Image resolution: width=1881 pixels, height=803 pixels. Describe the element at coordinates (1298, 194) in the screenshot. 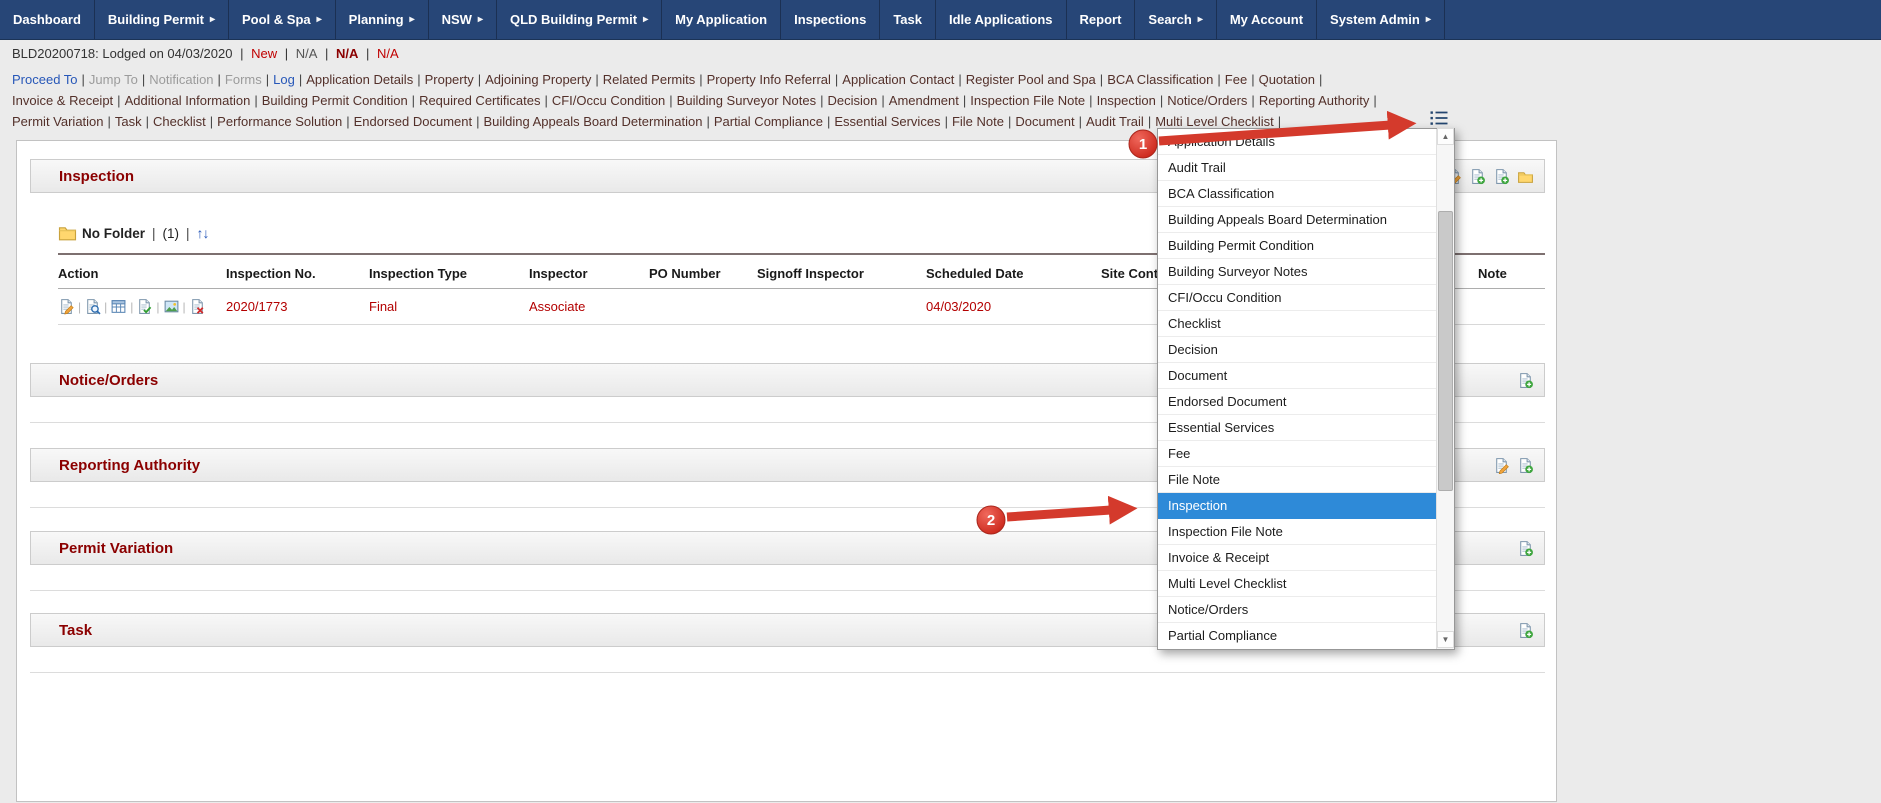

I see `dropdown-item-bca-classification: BCA Classification` at that location.